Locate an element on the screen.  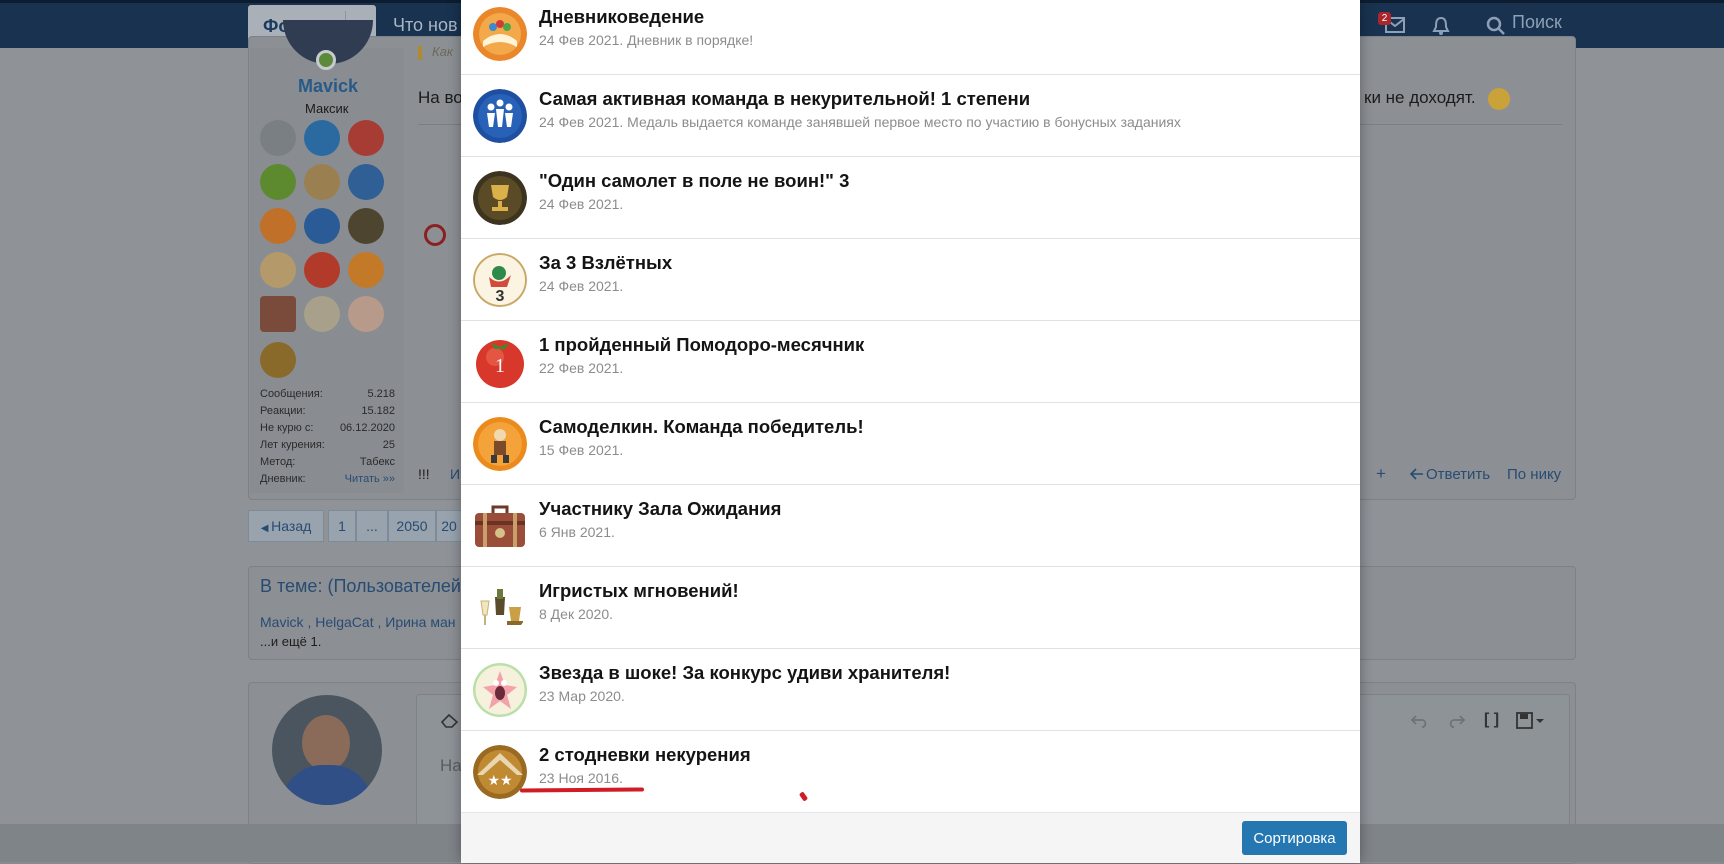
stat-messages: Сообщения: 5.218 is located at coordinates (327, 394).